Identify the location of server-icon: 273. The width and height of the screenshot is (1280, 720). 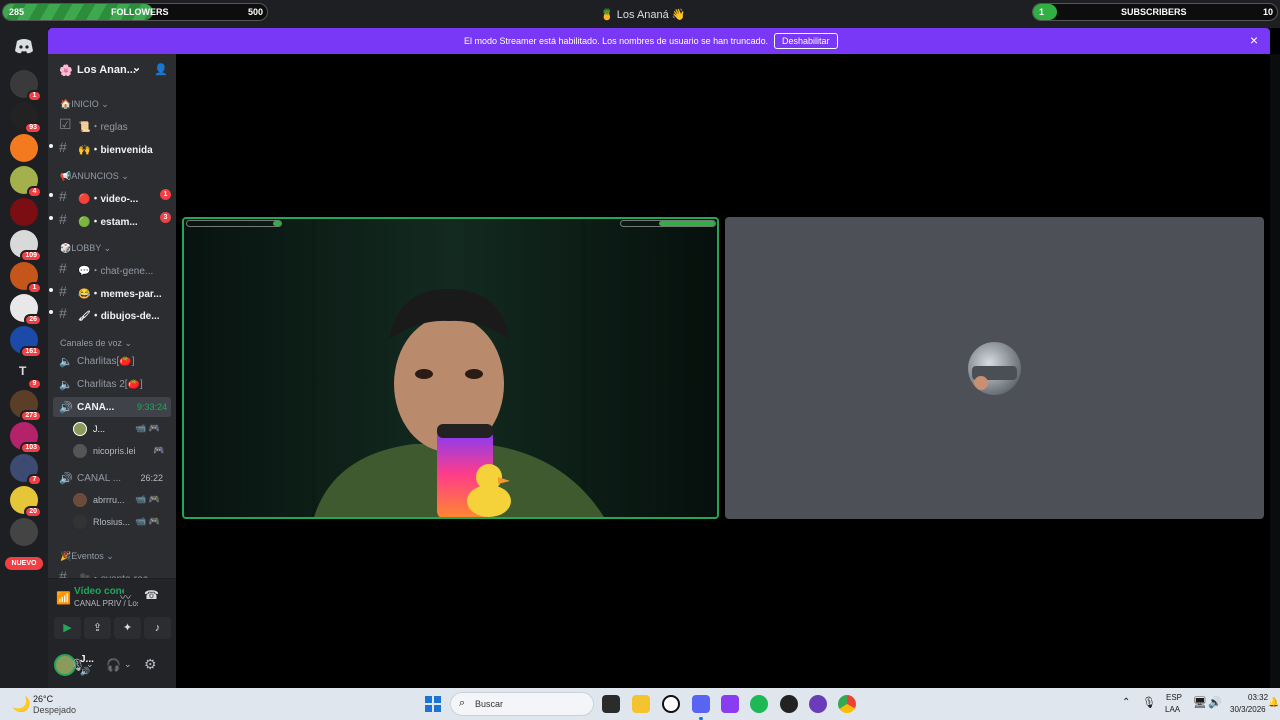
(26, 406).